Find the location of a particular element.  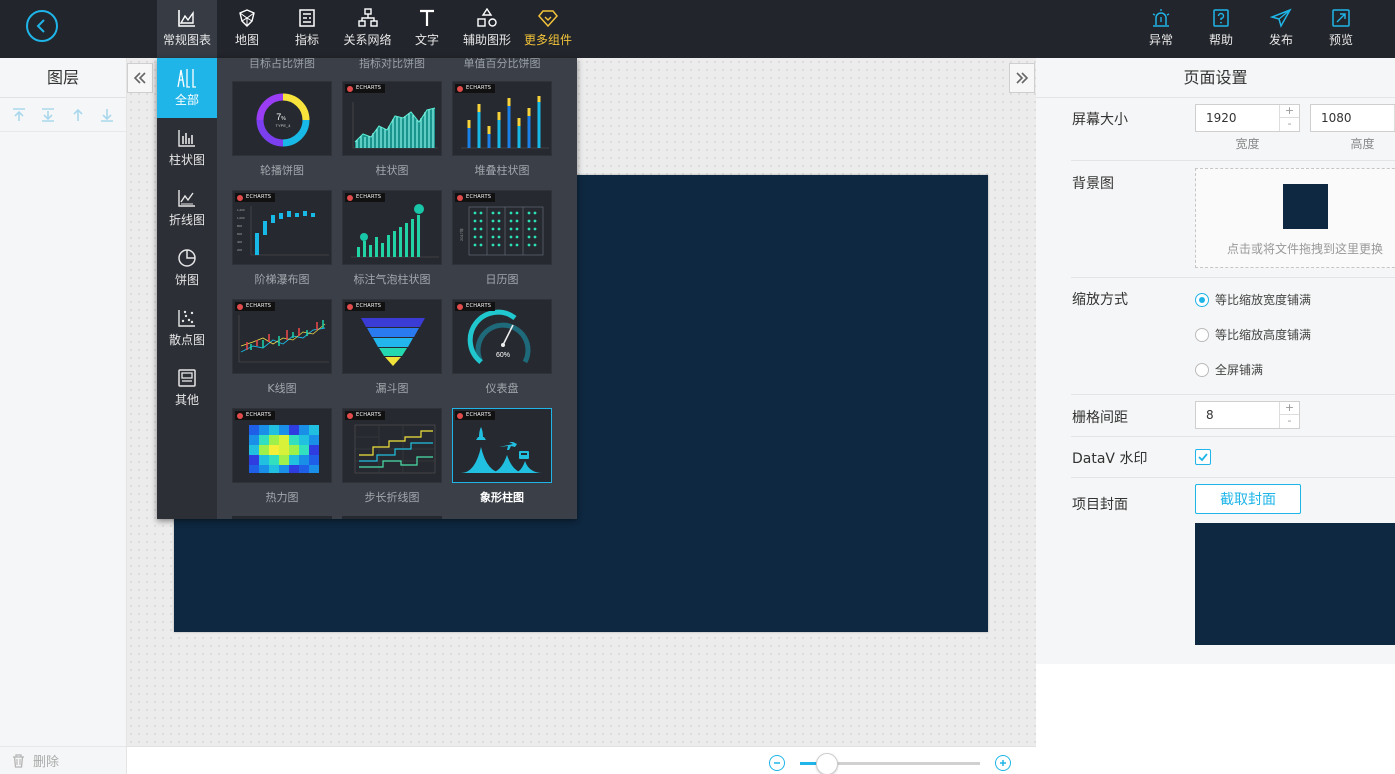

component-thumb: ECHARTS 2017年 is located at coordinates (502, 227).